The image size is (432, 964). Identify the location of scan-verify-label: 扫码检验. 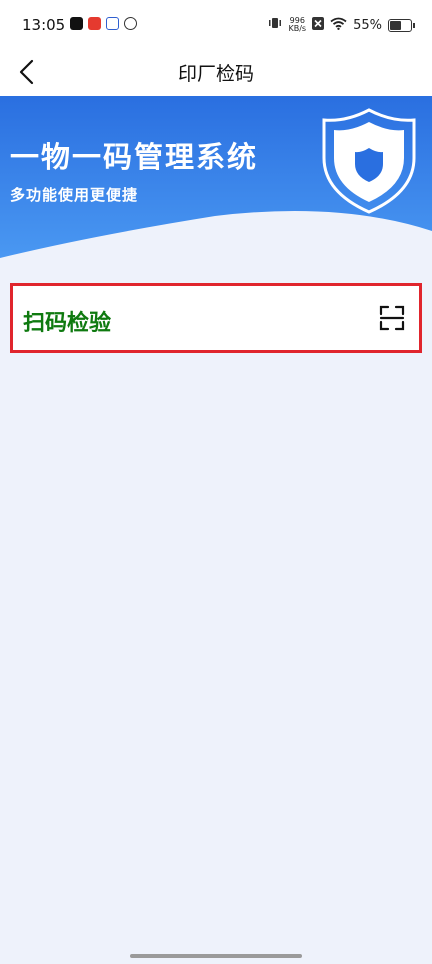
(67, 323).